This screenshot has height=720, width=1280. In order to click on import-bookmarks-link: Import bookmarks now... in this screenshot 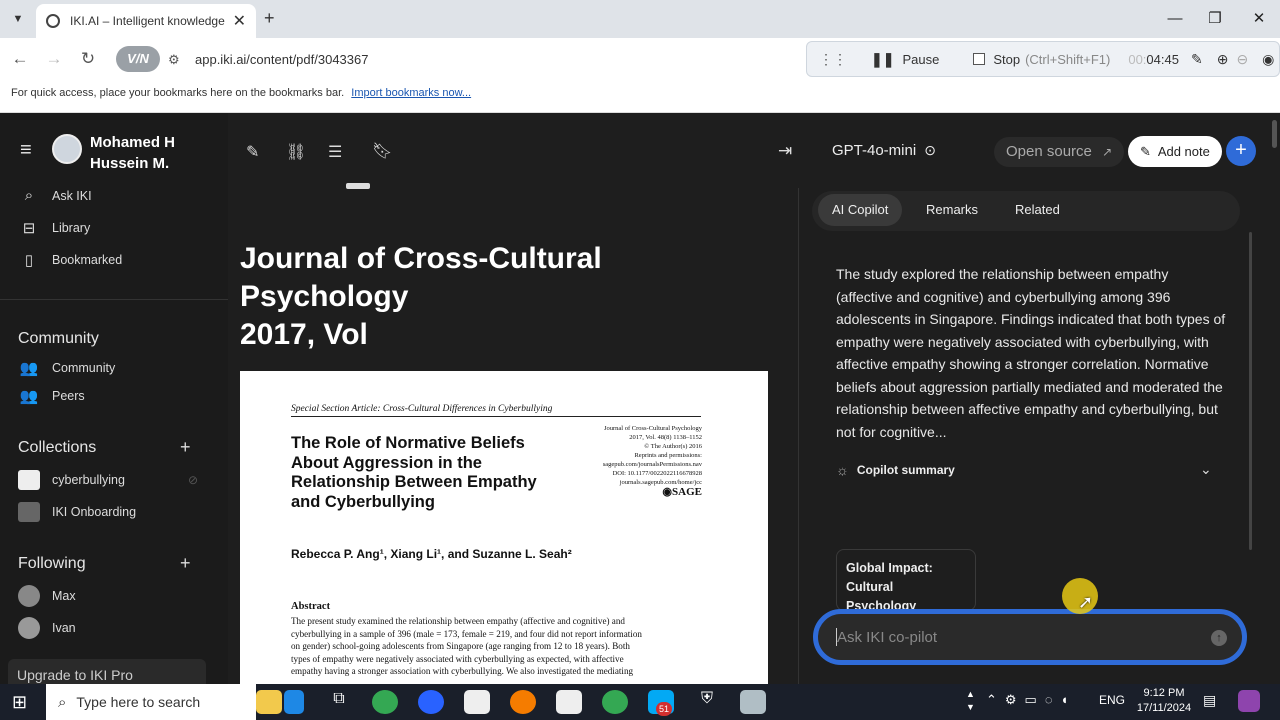, I will do `click(411, 93)`.